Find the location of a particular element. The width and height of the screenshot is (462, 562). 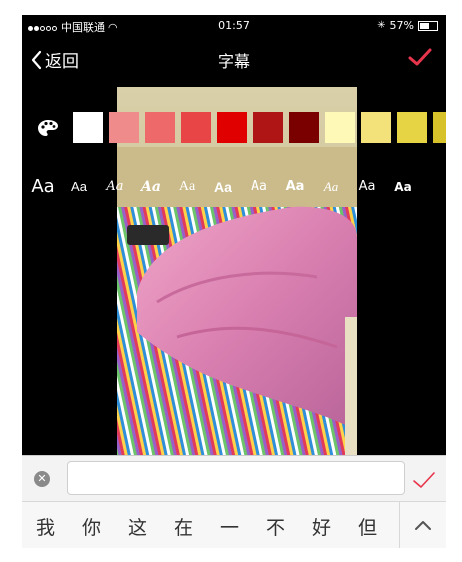

nav-bar: 返回 字幕 is located at coordinates (234, 59).